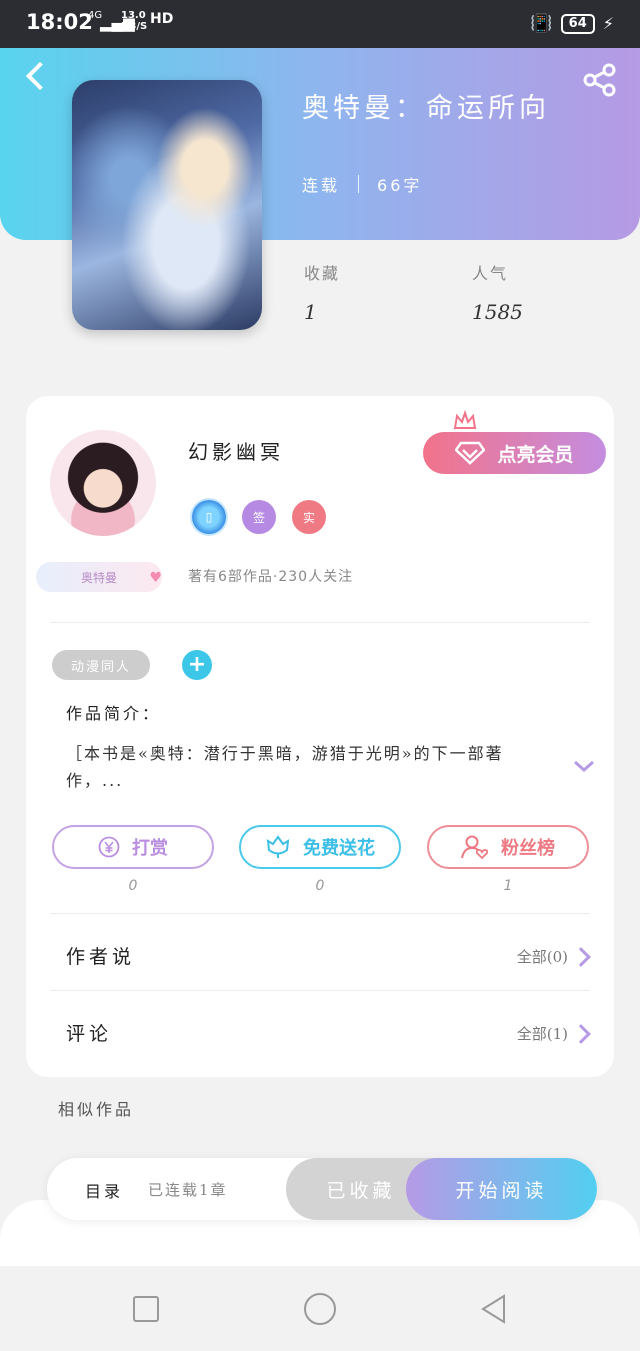 The height and width of the screenshot is (1351, 640). I want to click on charging-icon: ⚡, so click(608, 23).